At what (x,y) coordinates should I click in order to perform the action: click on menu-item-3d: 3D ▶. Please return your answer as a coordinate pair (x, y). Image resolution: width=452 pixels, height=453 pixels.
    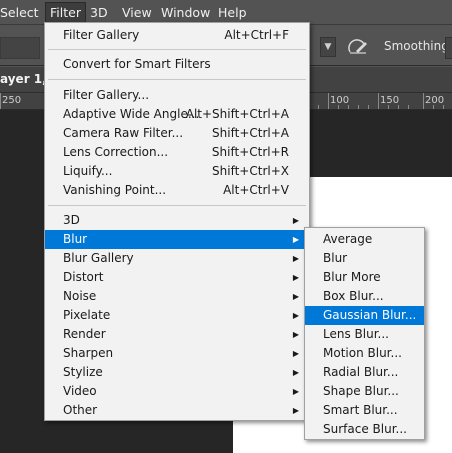
    Looking at the image, I should click on (177, 220).